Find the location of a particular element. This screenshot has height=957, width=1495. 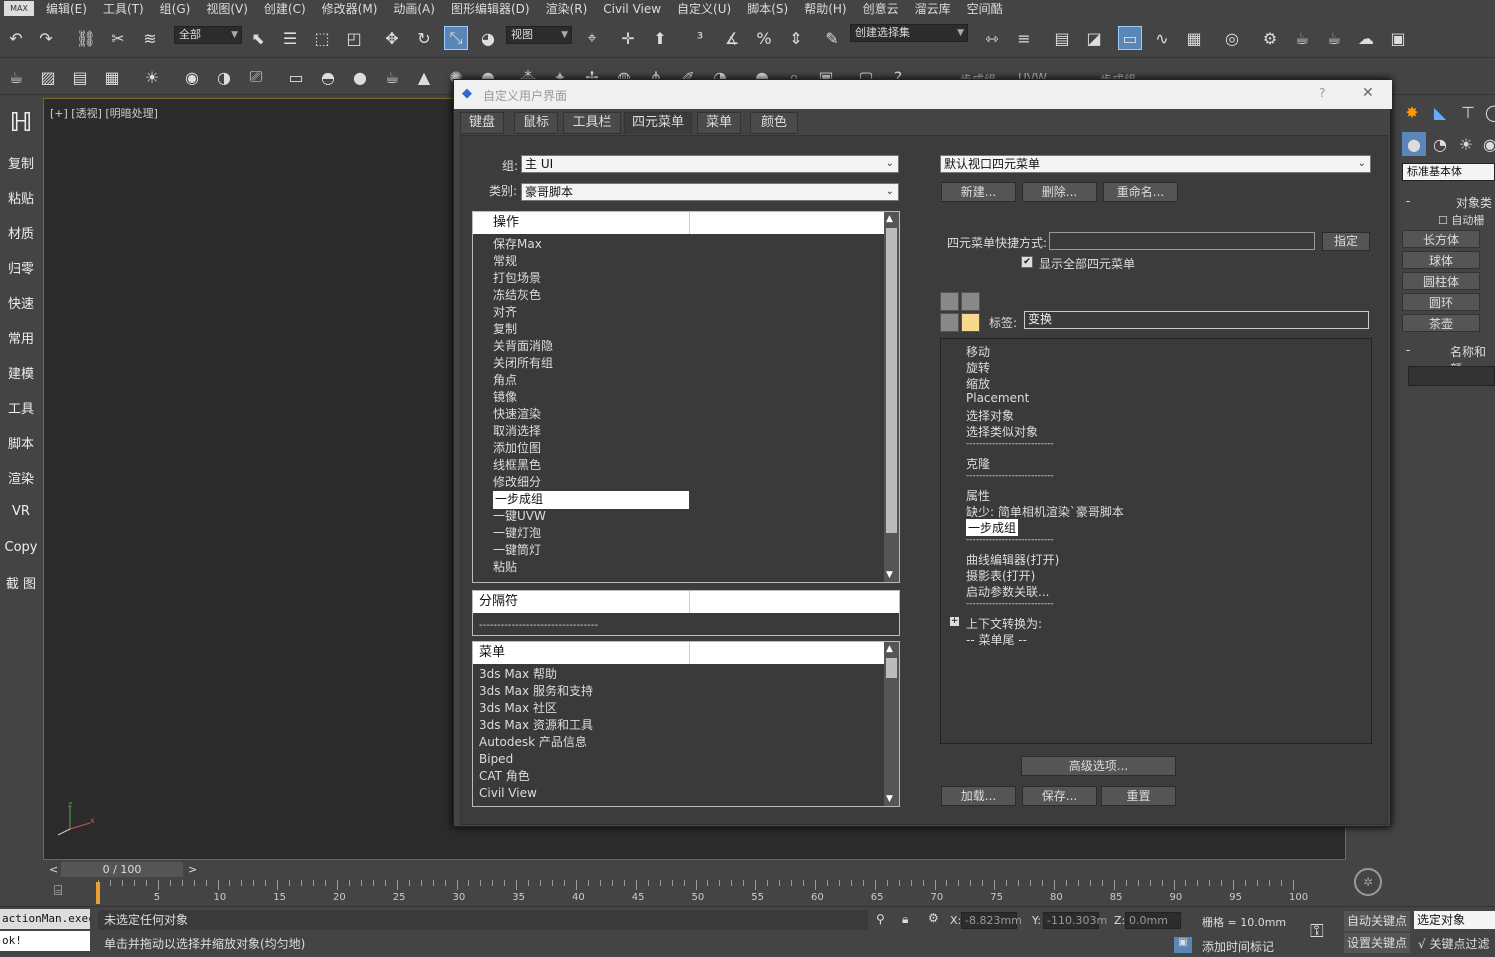

link-icon: ⛓ is located at coordinates (86, 38).